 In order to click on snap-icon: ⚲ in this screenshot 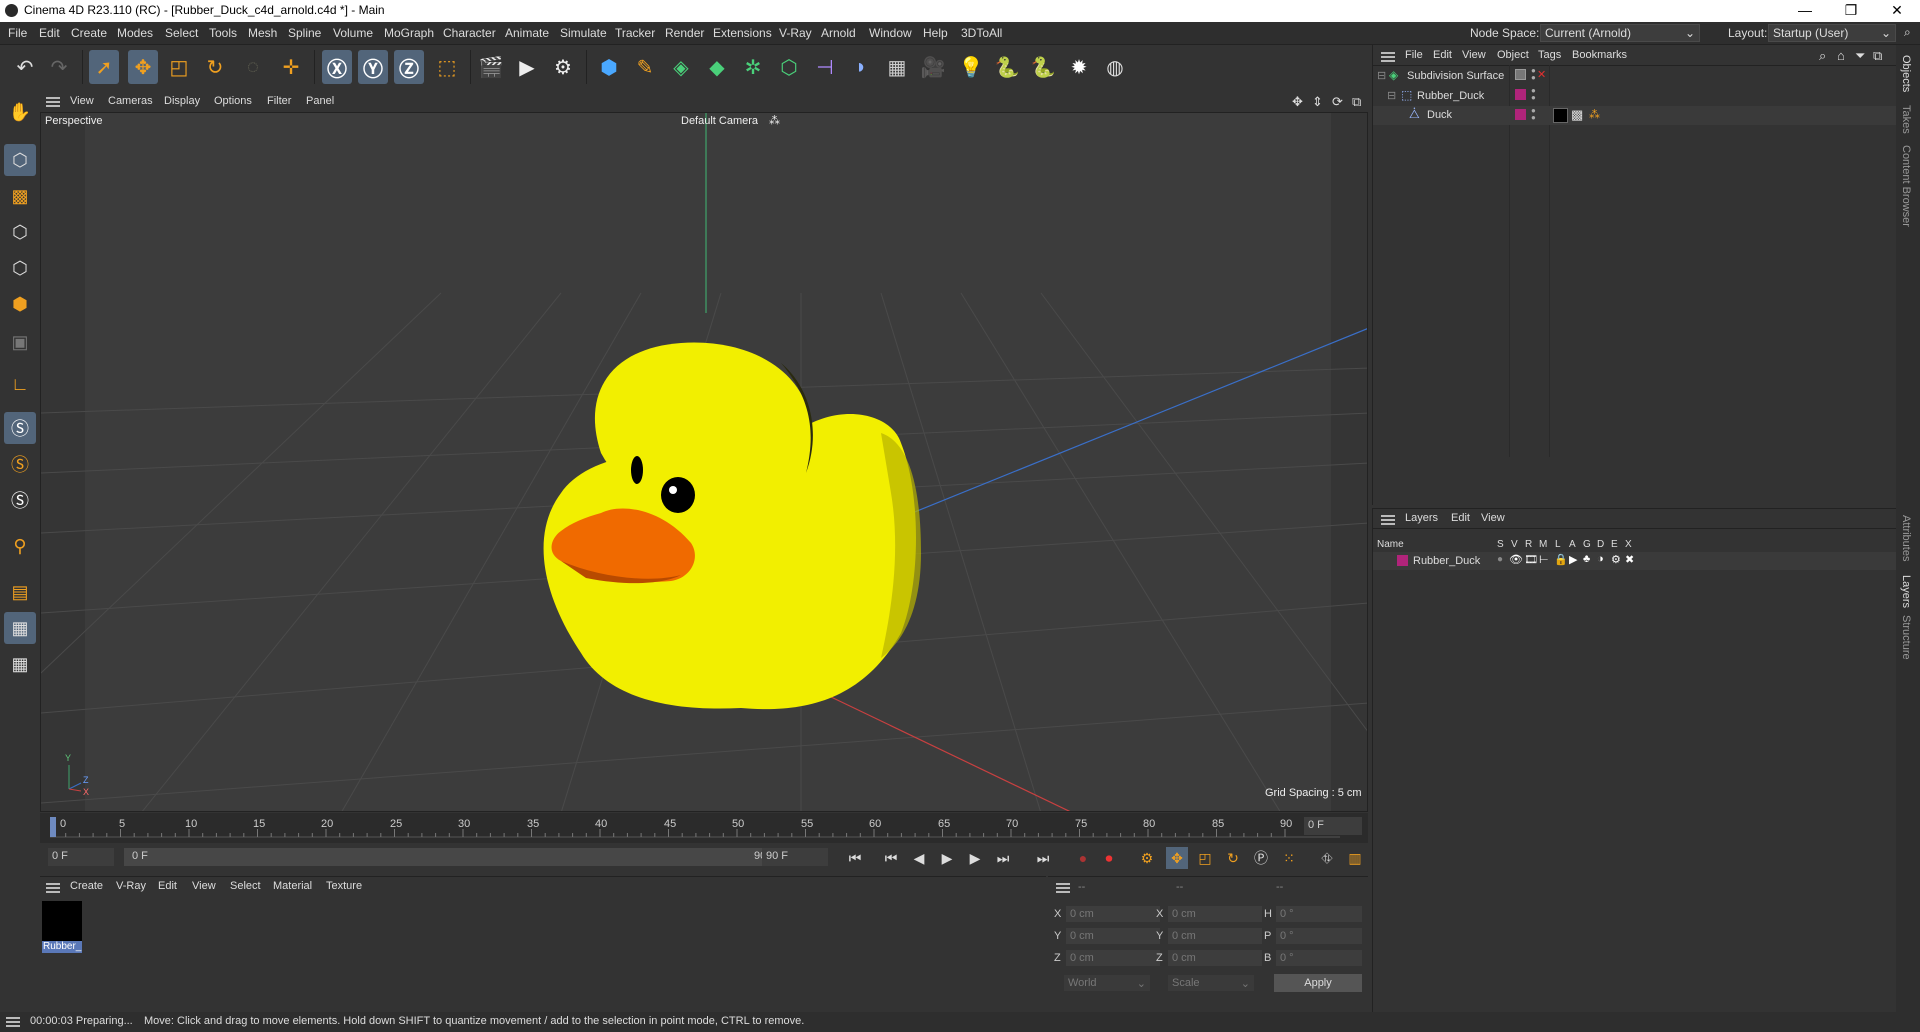, I will do `click(20, 546)`.